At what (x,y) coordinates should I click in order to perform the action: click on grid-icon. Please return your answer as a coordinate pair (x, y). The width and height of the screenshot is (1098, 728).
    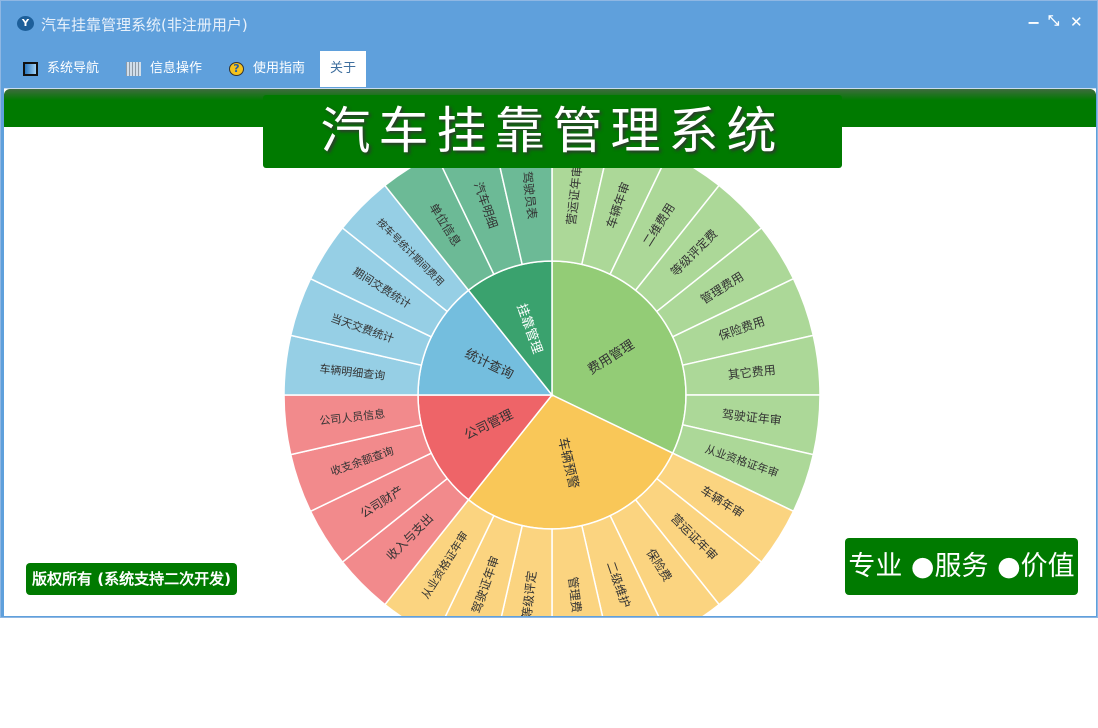
    Looking at the image, I should click on (133, 69).